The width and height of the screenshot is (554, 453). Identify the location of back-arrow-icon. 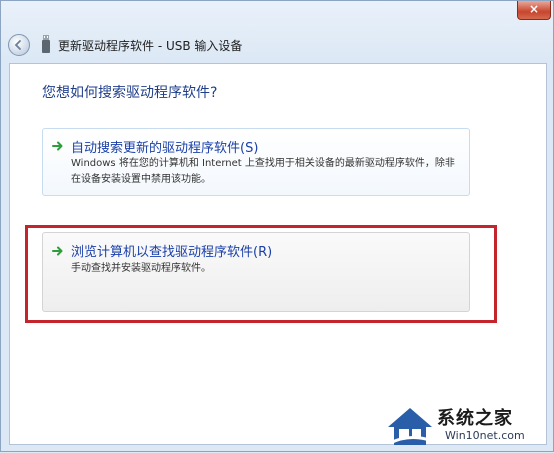
(17, 45).